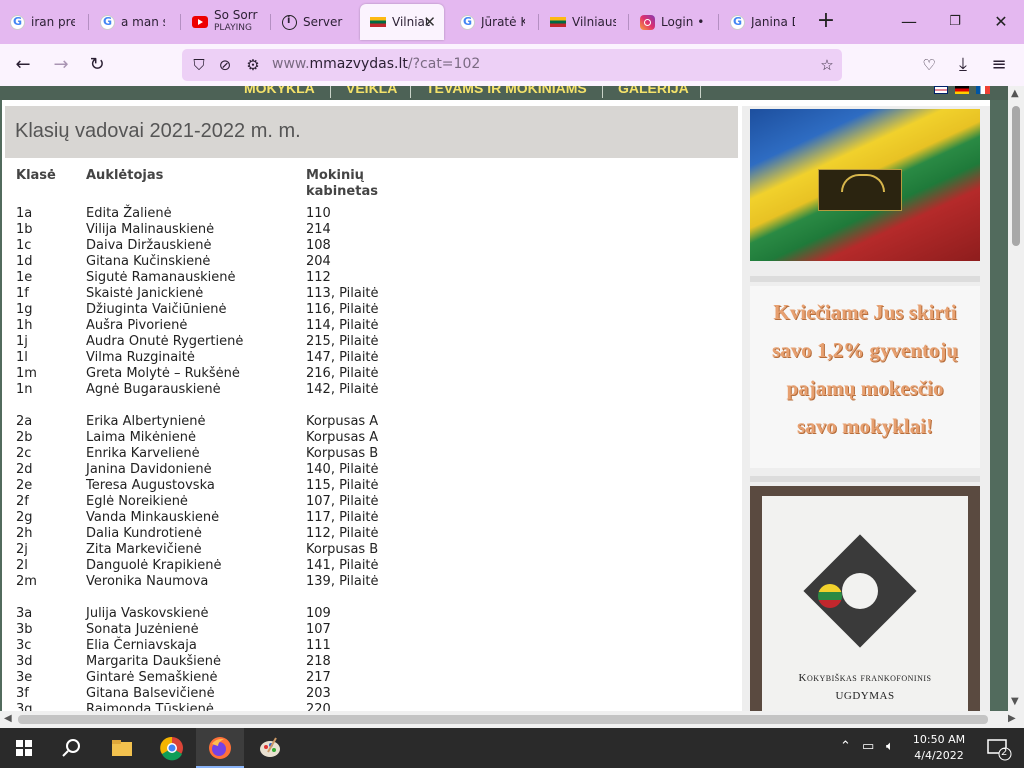 Image resolution: width=1024 pixels, height=768 pixels. I want to click on poster-caption: Kokybiškas frankofoninis, so click(865, 678).